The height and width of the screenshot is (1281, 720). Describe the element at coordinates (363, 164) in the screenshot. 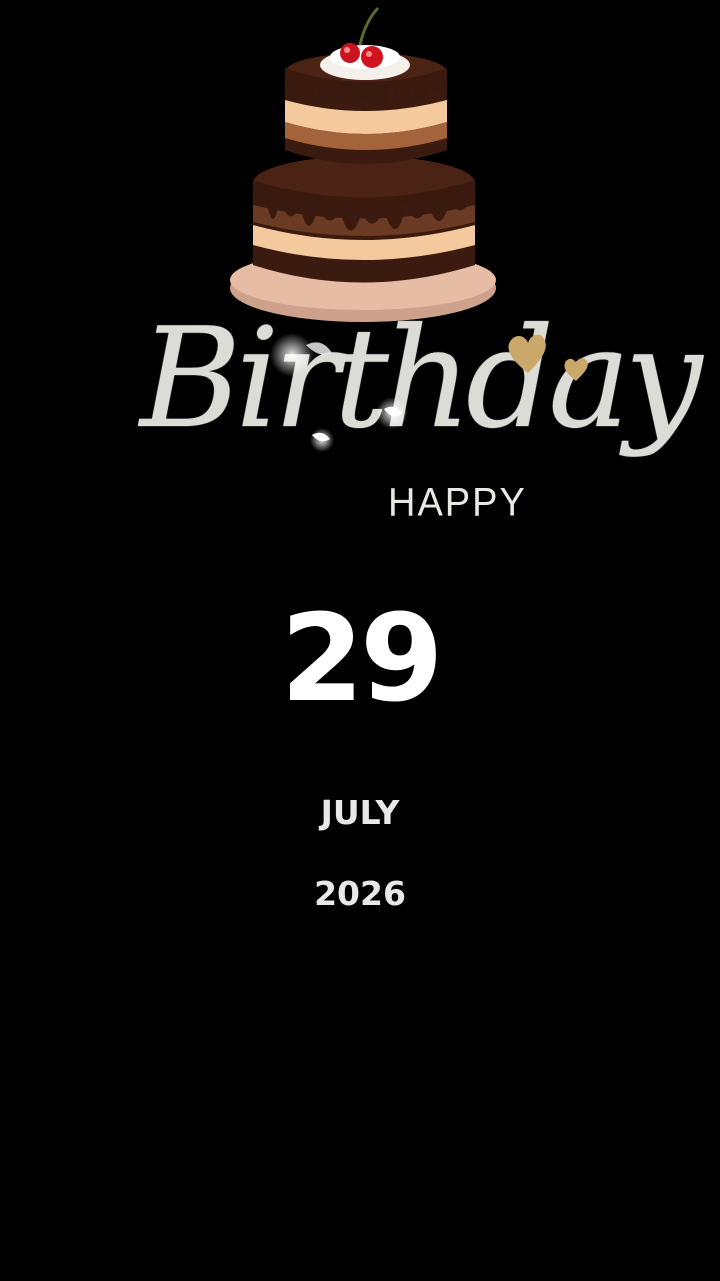

I see `cake-icon` at that location.